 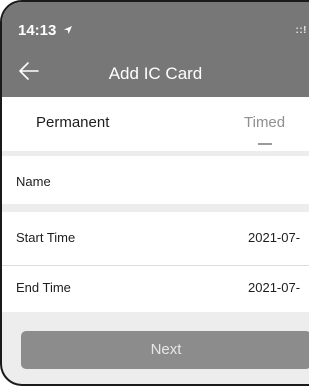 I want to click on signal-indicator: ::!, so click(x=301, y=30).